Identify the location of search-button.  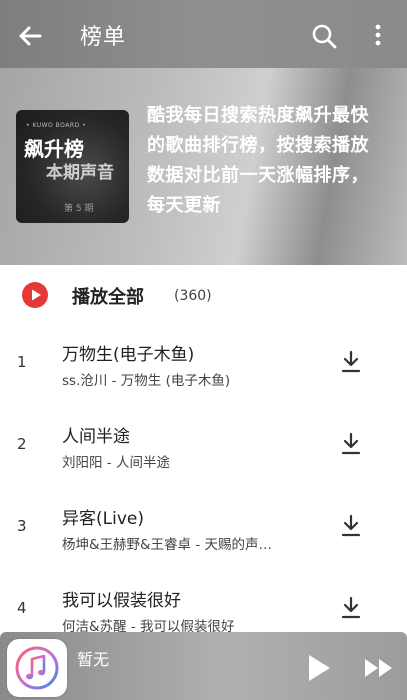
(324, 36).